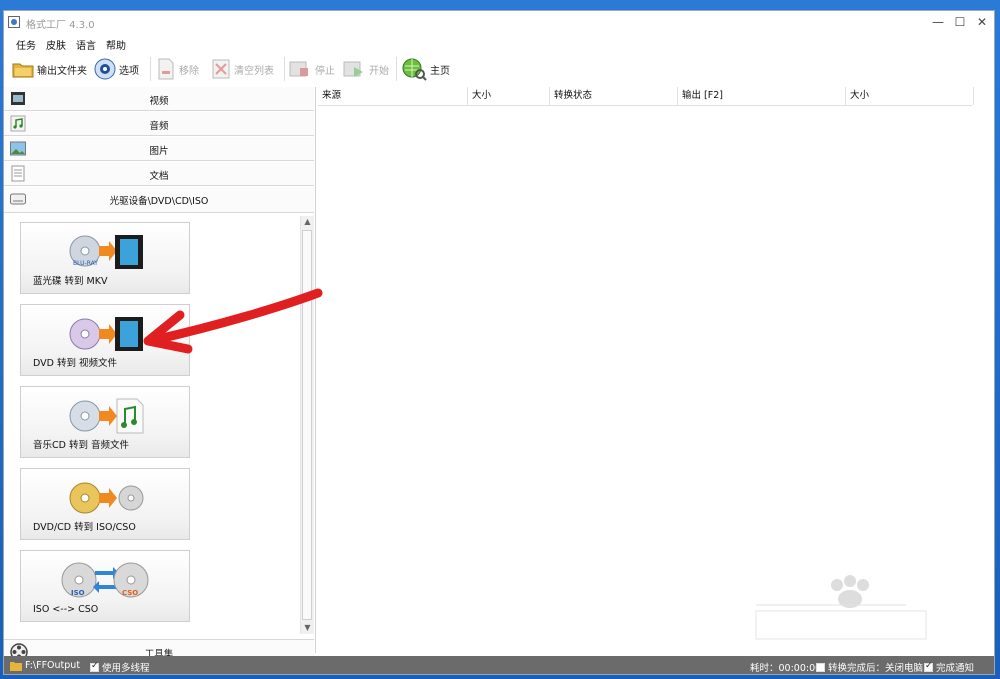 The width and height of the screenshot is (1000, 679). I want to click on start-label: 开始, so click(379, 71).